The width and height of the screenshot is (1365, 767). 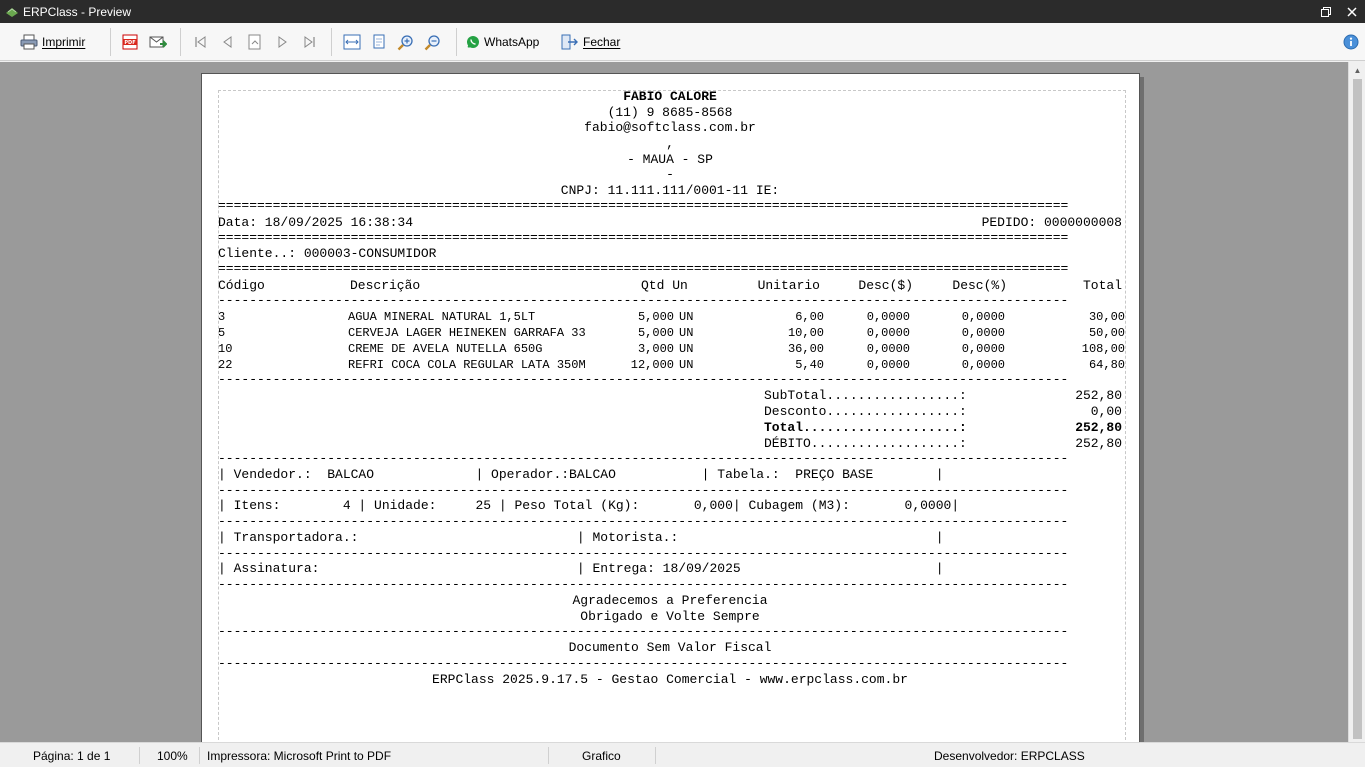 I want to click on last-page-button, so click(x=309, y=42).